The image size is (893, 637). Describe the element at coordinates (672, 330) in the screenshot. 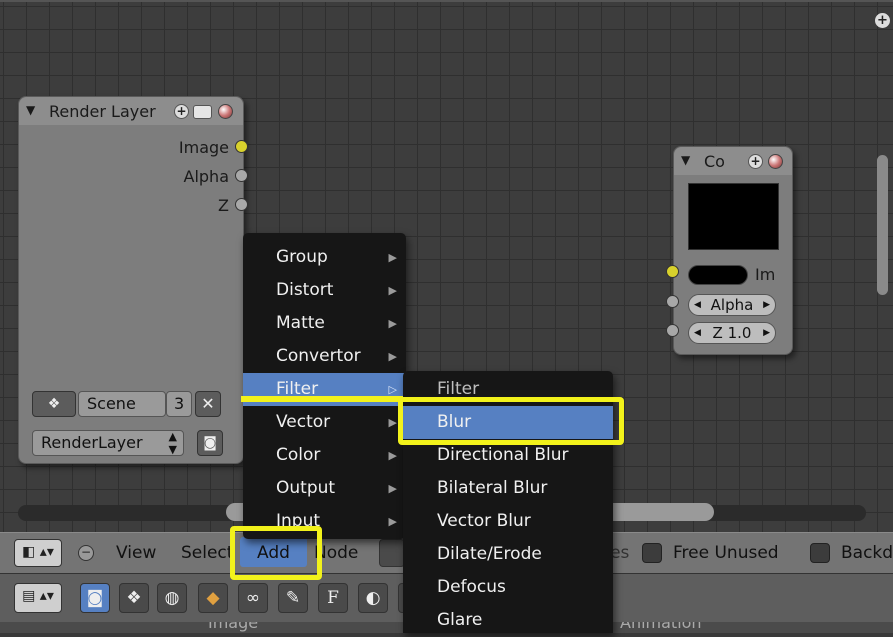

I see `z-input-socket` at that location.